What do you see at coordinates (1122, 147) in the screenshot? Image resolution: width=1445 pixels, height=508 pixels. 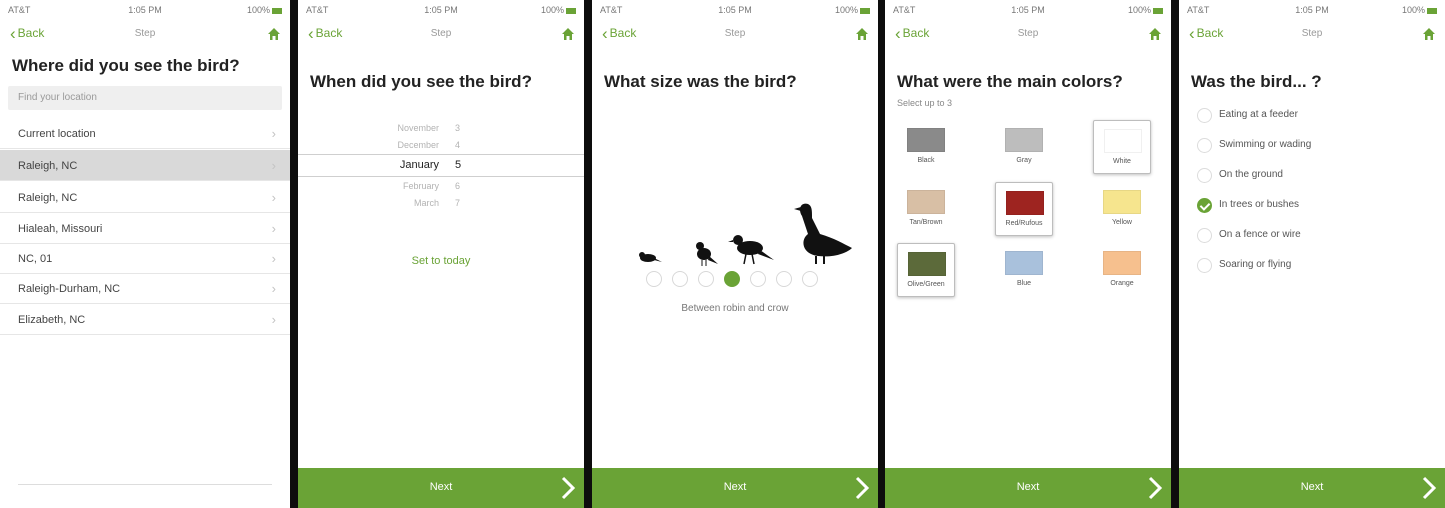 I see `color-swatch: White` at bounding box center [1122, 147].